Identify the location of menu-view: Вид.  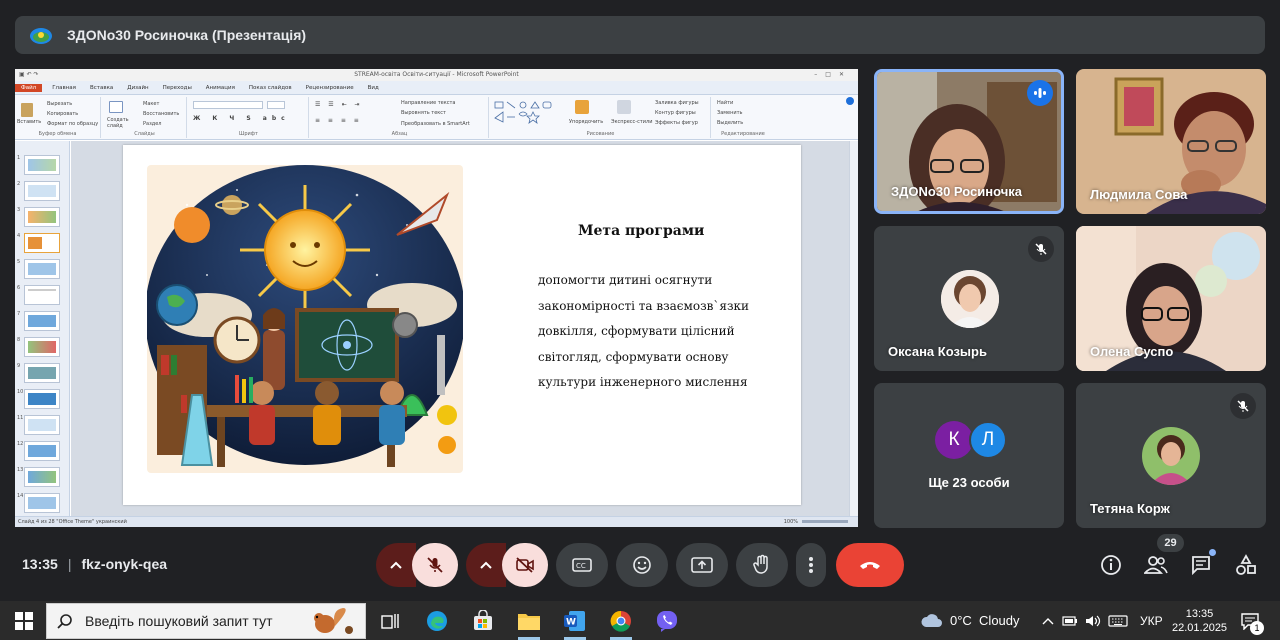
(373, 88).